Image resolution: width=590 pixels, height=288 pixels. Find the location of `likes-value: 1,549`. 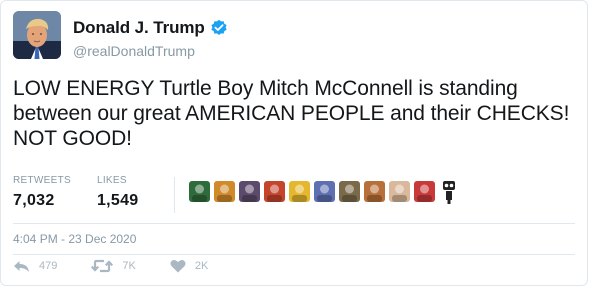

likes-value: 1,549 is located at coordinates (117, 200).